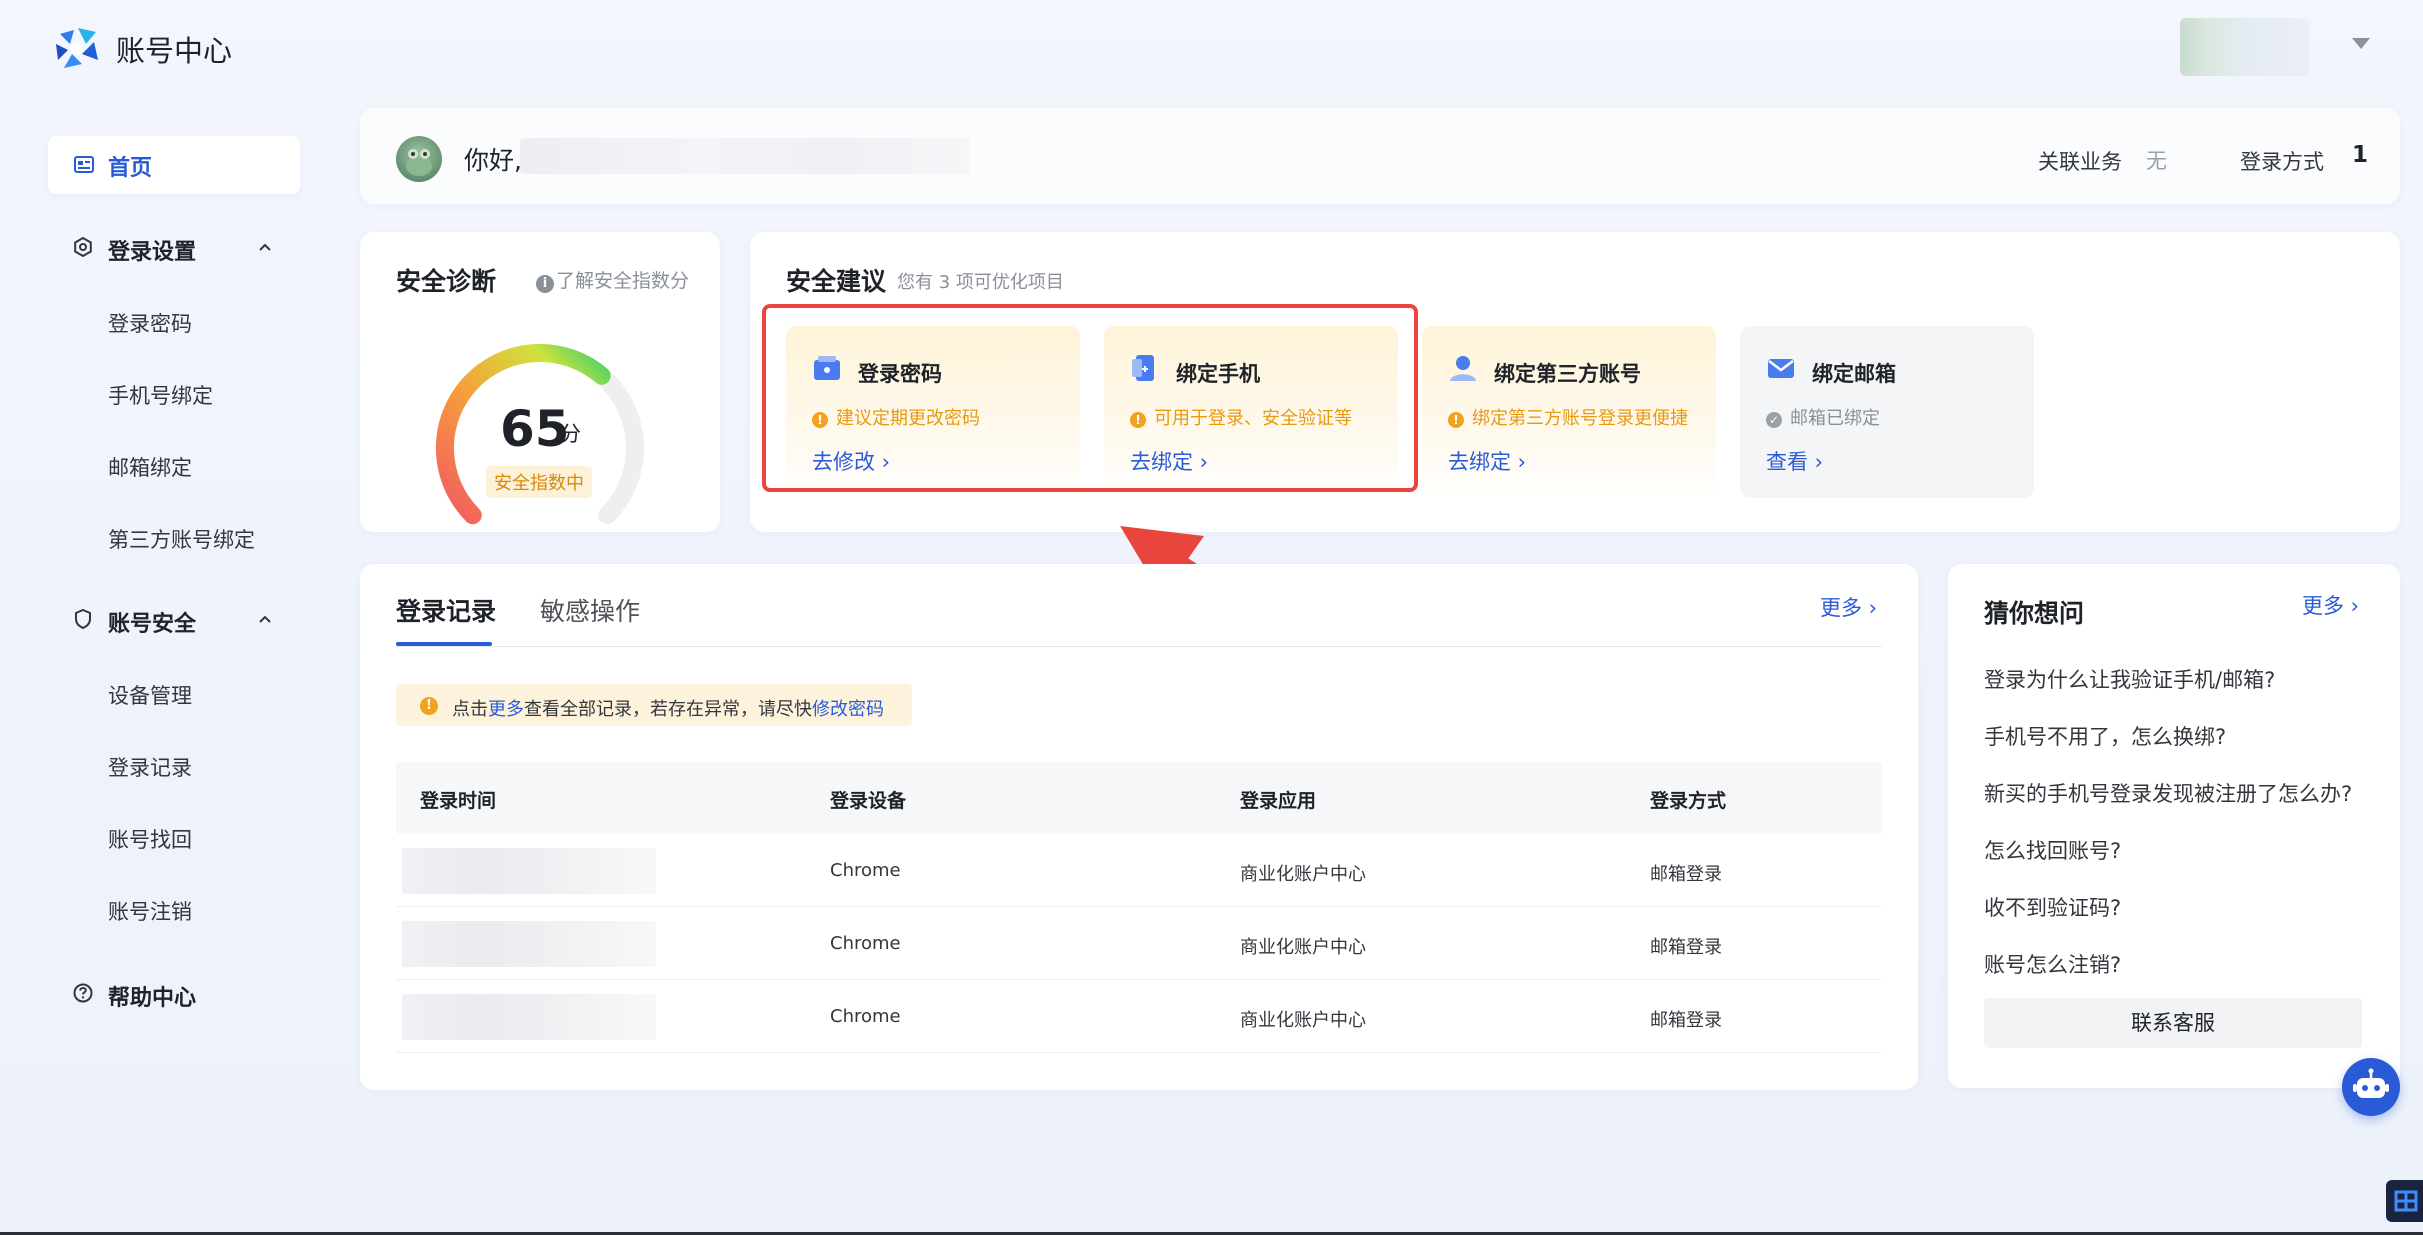 The width and height of the screenshot is (2423, 1235). I want to click on notice-text: 点击更多查看全部记录，若存在异常，请尽快修改密码, so click(668, 708).